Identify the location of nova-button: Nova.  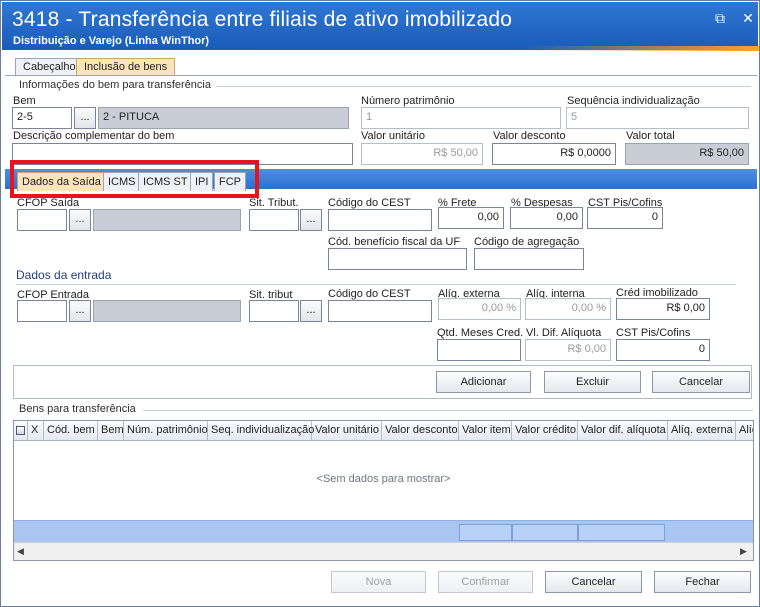
(378, 582).